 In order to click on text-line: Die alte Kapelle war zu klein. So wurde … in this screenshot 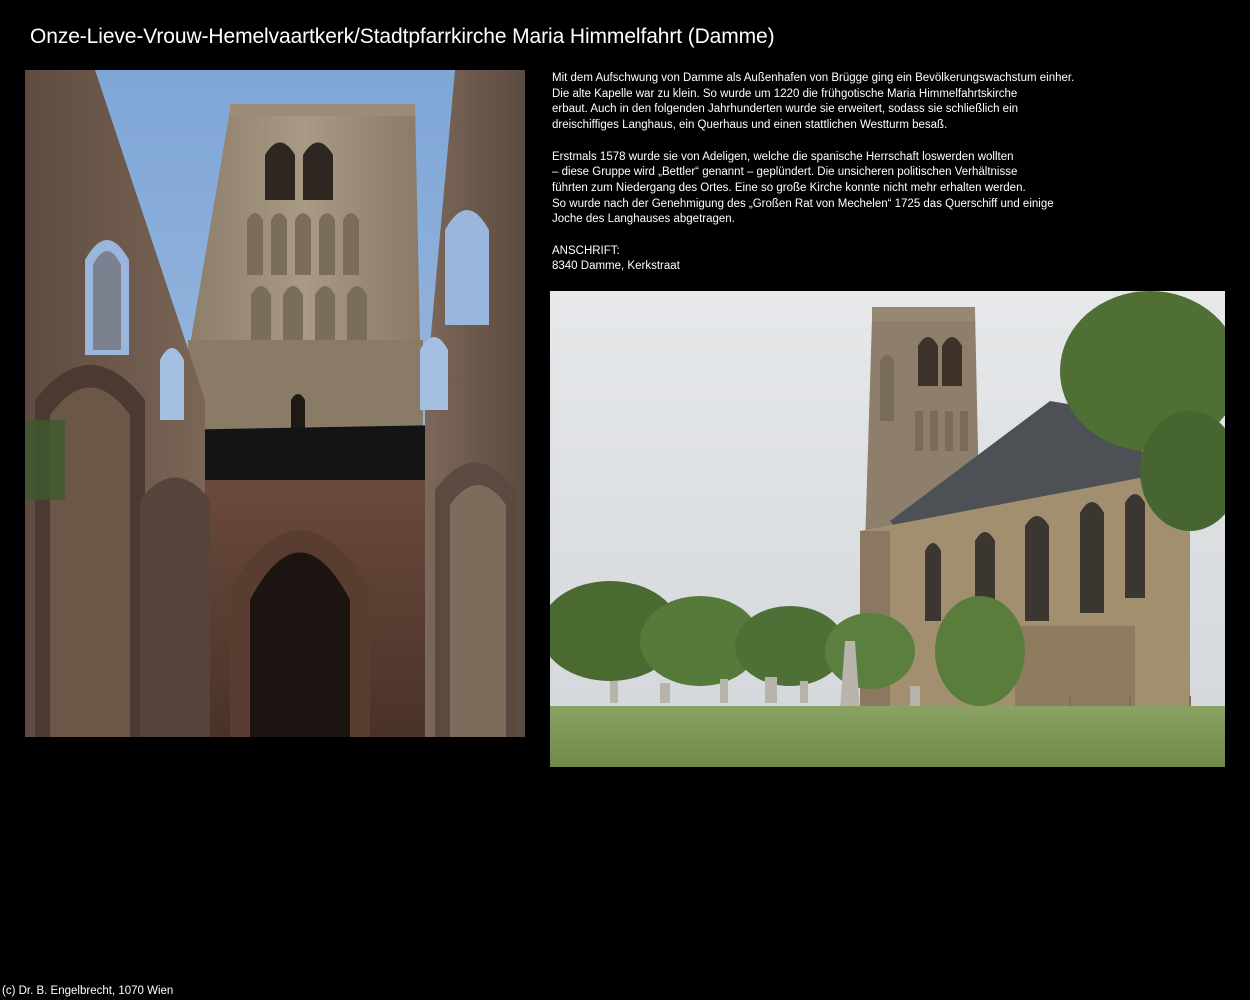, I will do `click(785, 93)`.